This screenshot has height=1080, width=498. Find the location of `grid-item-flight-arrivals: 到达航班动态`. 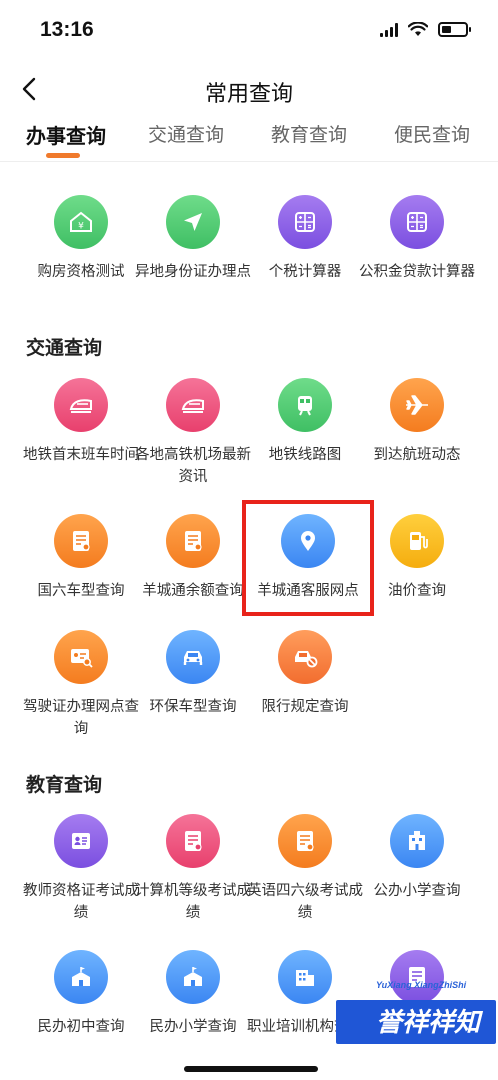

grid-item-flight-arrivals: 到达航班动态 is located at coordinates (417, 422).